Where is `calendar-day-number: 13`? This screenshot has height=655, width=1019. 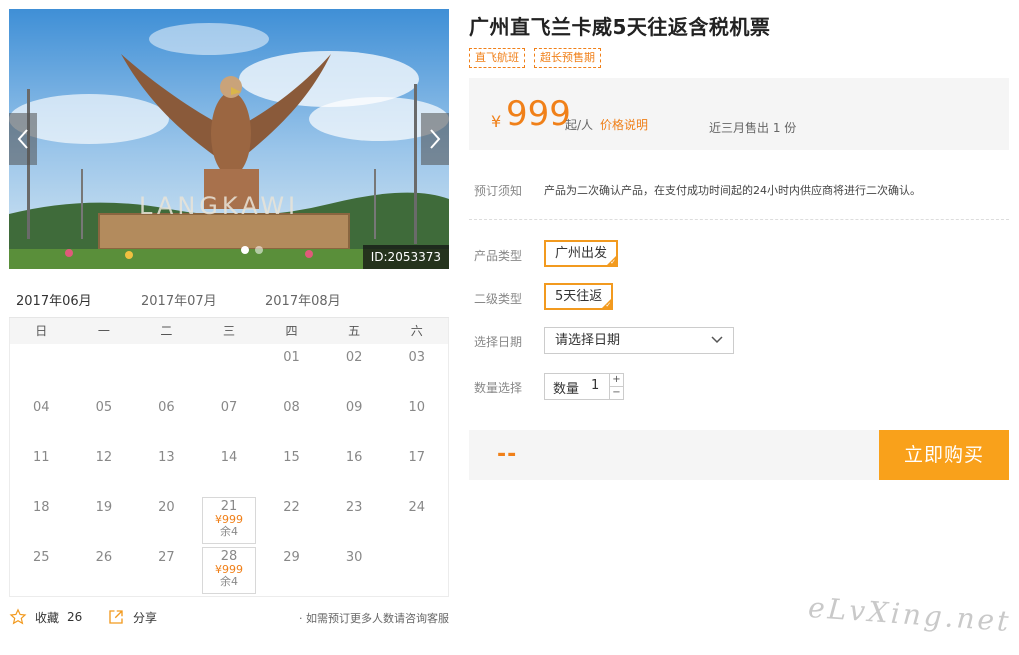
calendar-day-number: 13 is located at coordinates (166, 457).